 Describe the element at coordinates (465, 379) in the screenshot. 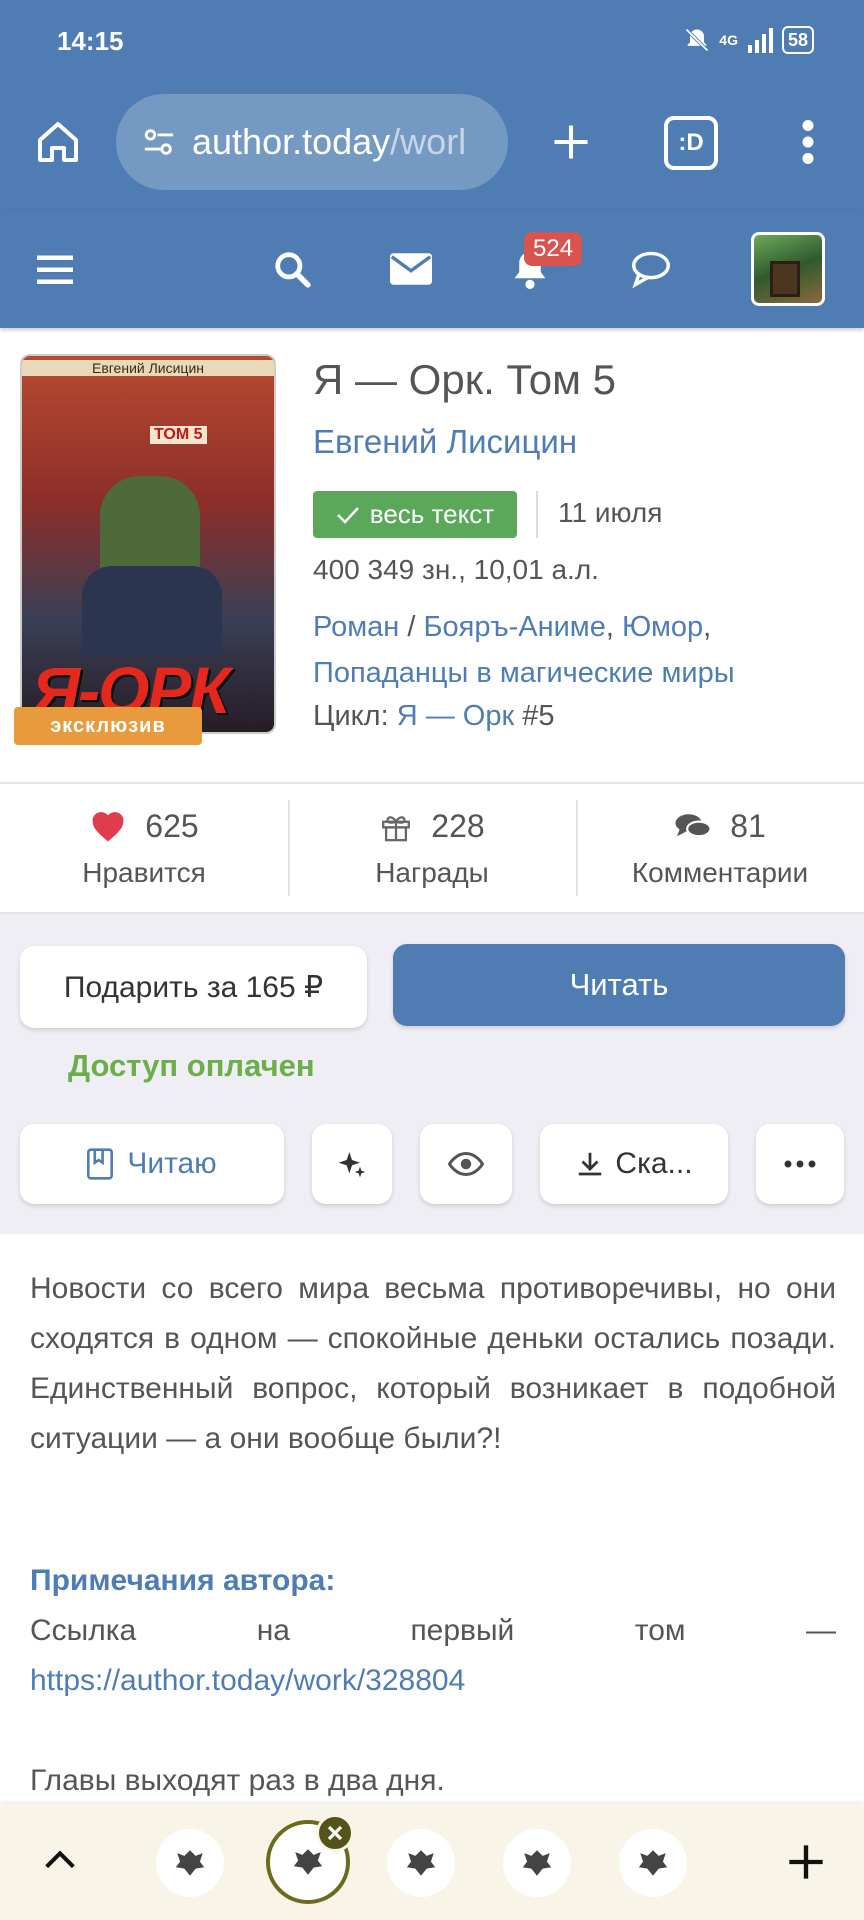

I see `book-title: Я — Орк. Том 5` at that location.